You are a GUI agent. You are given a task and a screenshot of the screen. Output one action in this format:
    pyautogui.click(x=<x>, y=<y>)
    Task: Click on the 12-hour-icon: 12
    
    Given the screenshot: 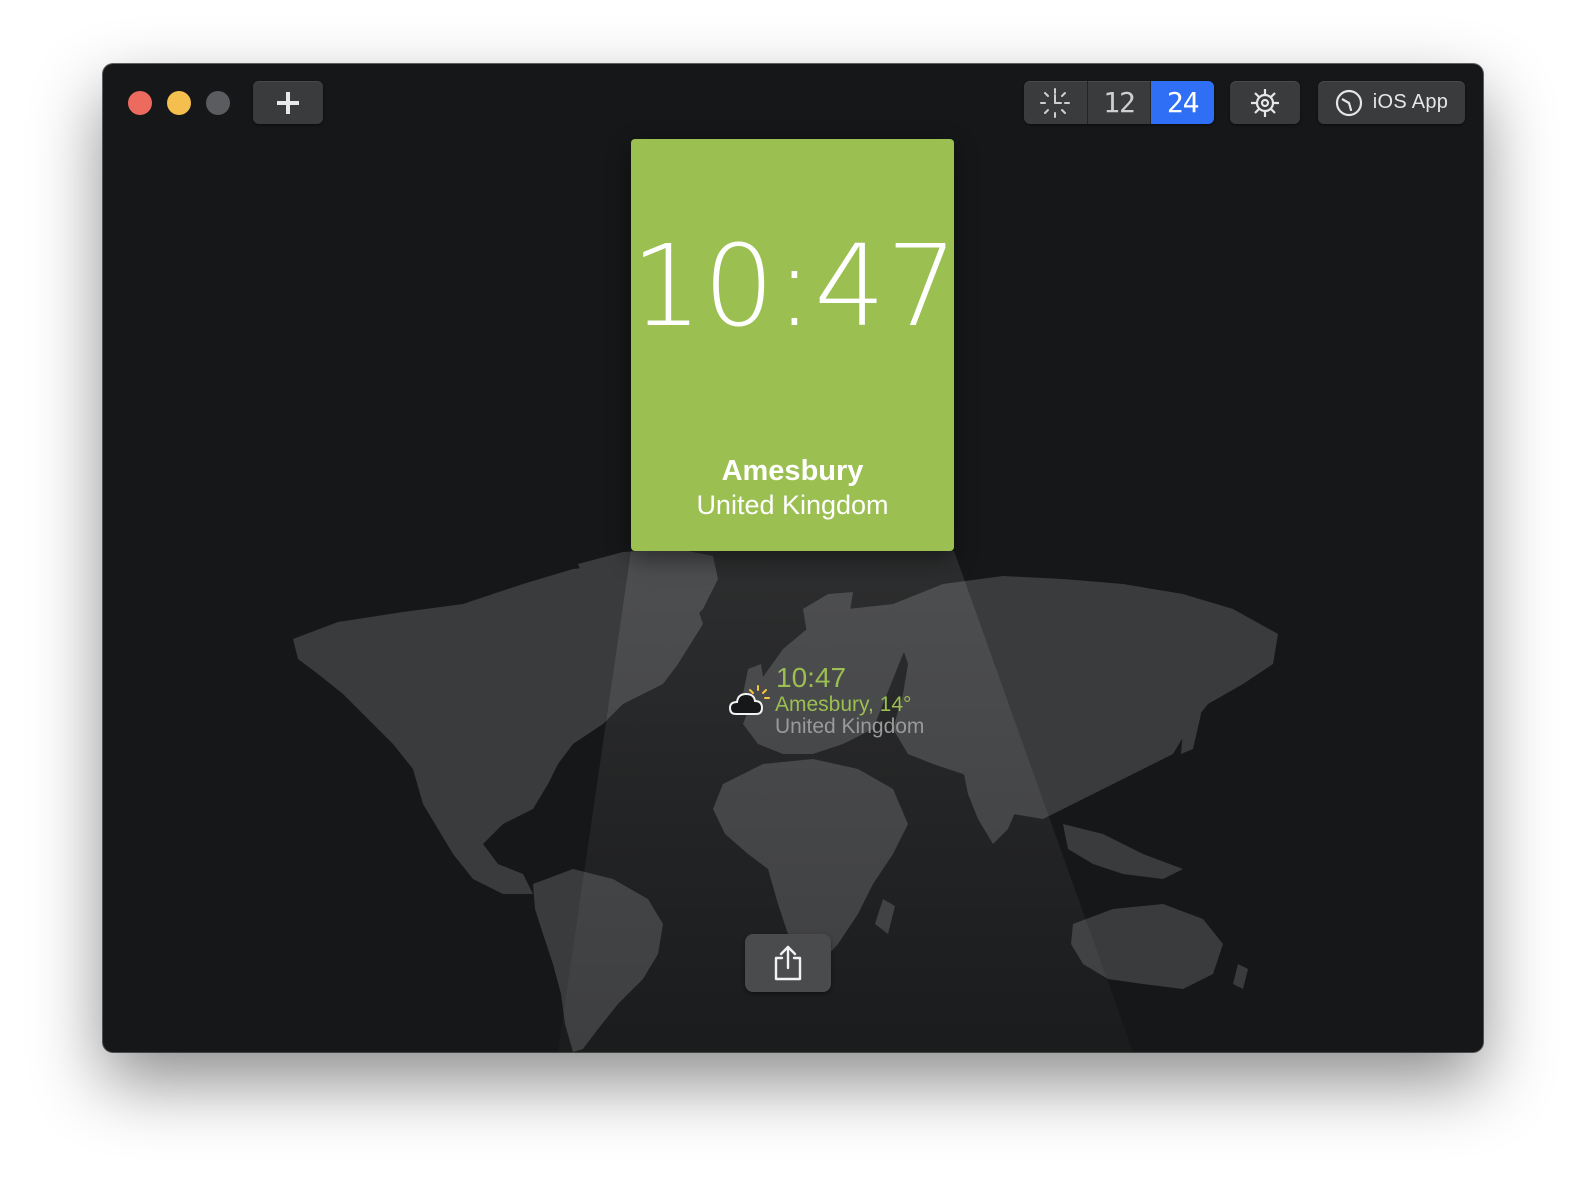 What is the action you would take?
    pyautogui.click(x=1119, y=102)
    